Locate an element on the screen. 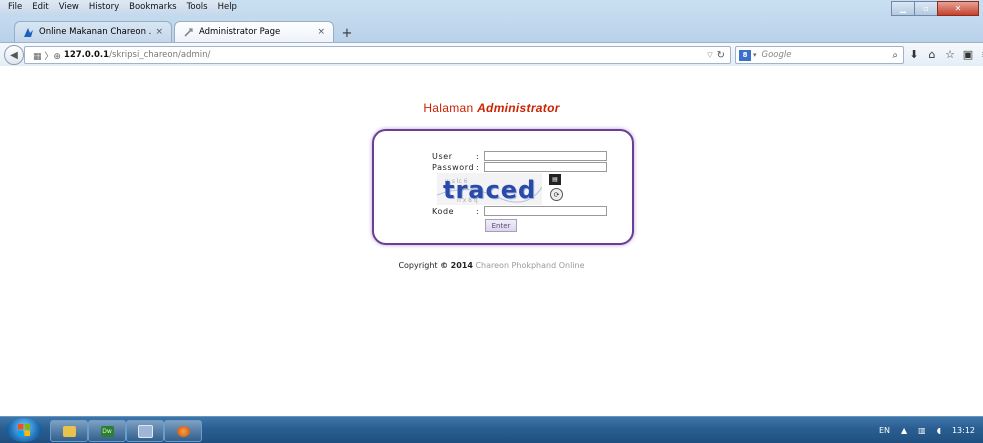 The width and height of the screenshot is (983, 443). url-host: 127.0.0.1 is located at coordinates (86, 55).